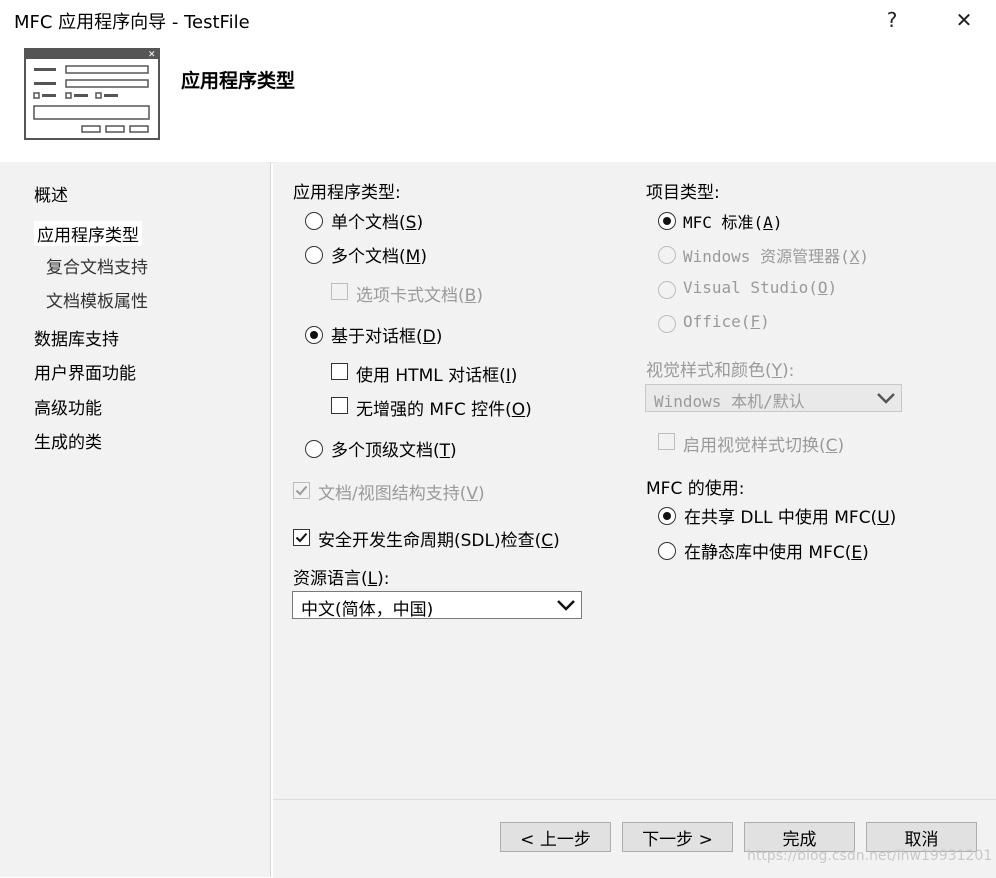  What do you see at coordinates (68, 440) in the screenshot?
I see `nav-item-generated-classes: 生成的类` at bounding box center [68, 440].